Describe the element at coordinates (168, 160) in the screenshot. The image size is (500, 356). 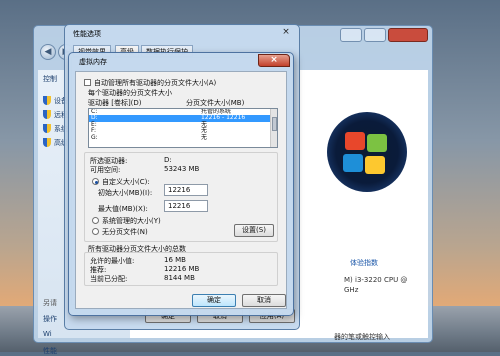
I see `selected-drive-value: D:` at that location.